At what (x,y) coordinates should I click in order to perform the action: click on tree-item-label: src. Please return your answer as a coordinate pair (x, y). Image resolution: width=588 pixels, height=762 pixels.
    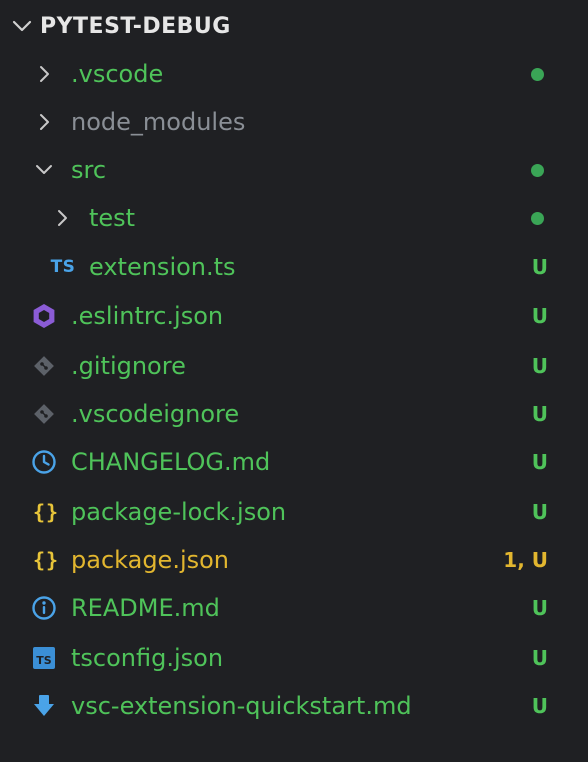
    Looking at the image, I should click on (89, 170).